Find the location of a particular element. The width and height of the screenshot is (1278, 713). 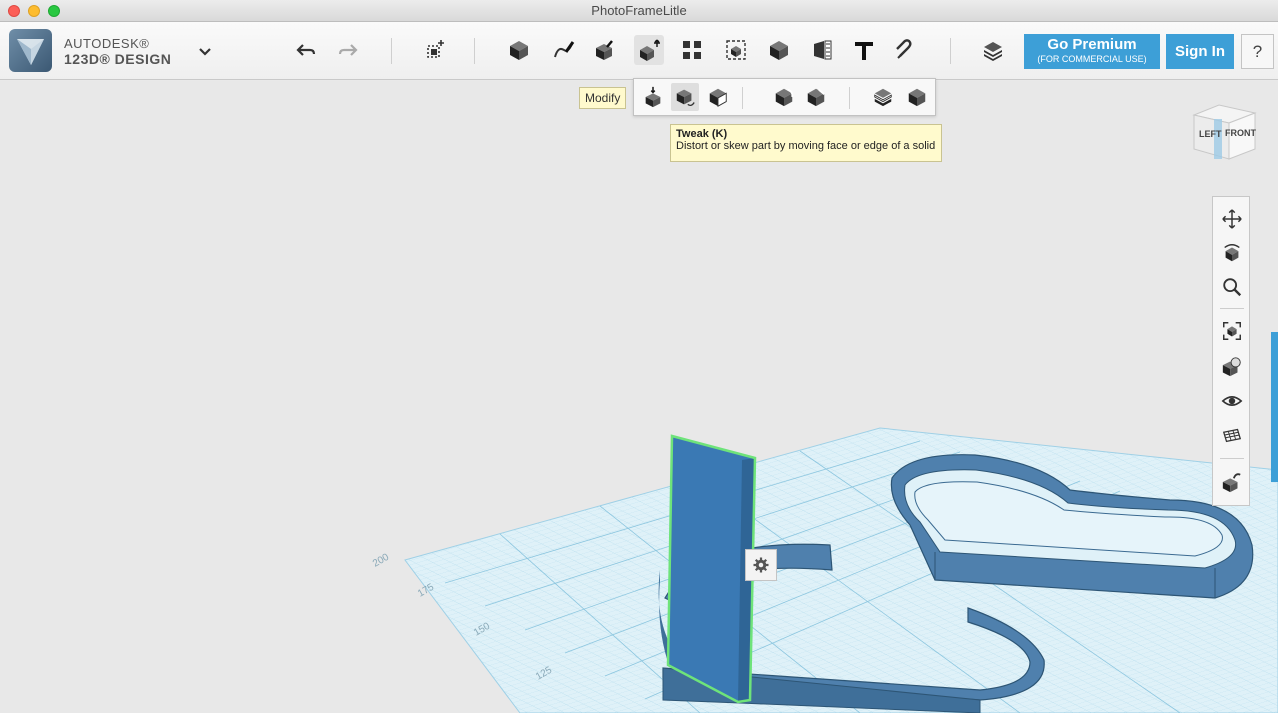

press-pull-icon is located at coordinates (653, 97).